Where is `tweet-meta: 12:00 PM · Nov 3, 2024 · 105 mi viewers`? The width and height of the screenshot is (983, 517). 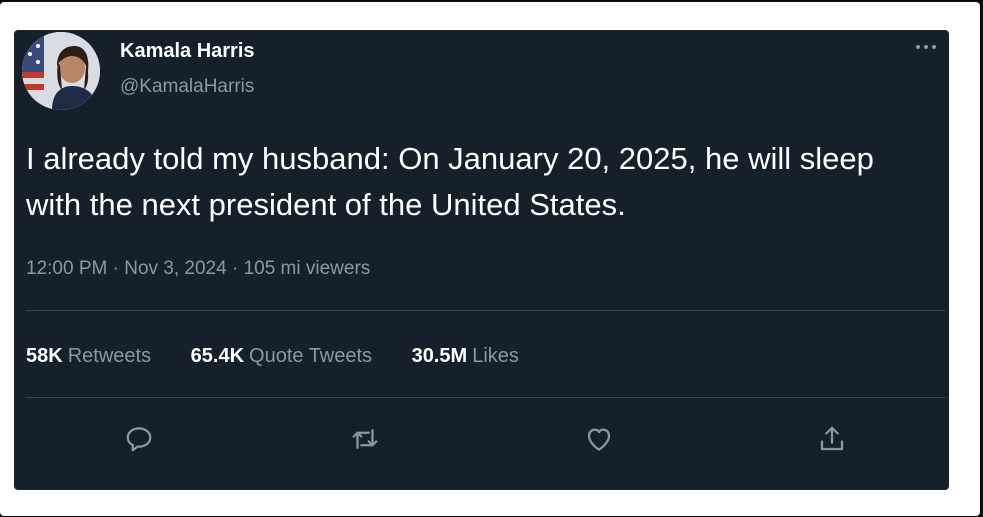
tweet-meta: 12:00 PM · Nov 3, 2024 · 105 mi viewers is located at coordinates (198, 269).